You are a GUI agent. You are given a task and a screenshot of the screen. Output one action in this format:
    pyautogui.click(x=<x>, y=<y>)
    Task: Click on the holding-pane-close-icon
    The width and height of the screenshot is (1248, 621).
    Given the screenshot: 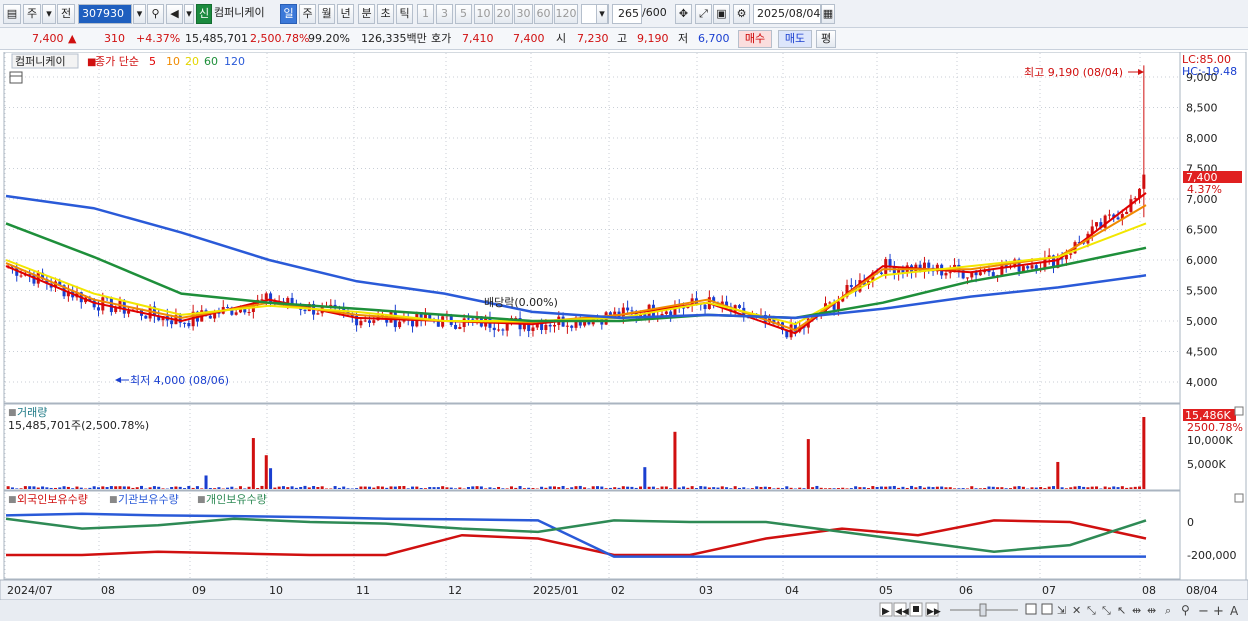 What is the action you would take?
    pyautogui.click(x=1239, y=498)
    